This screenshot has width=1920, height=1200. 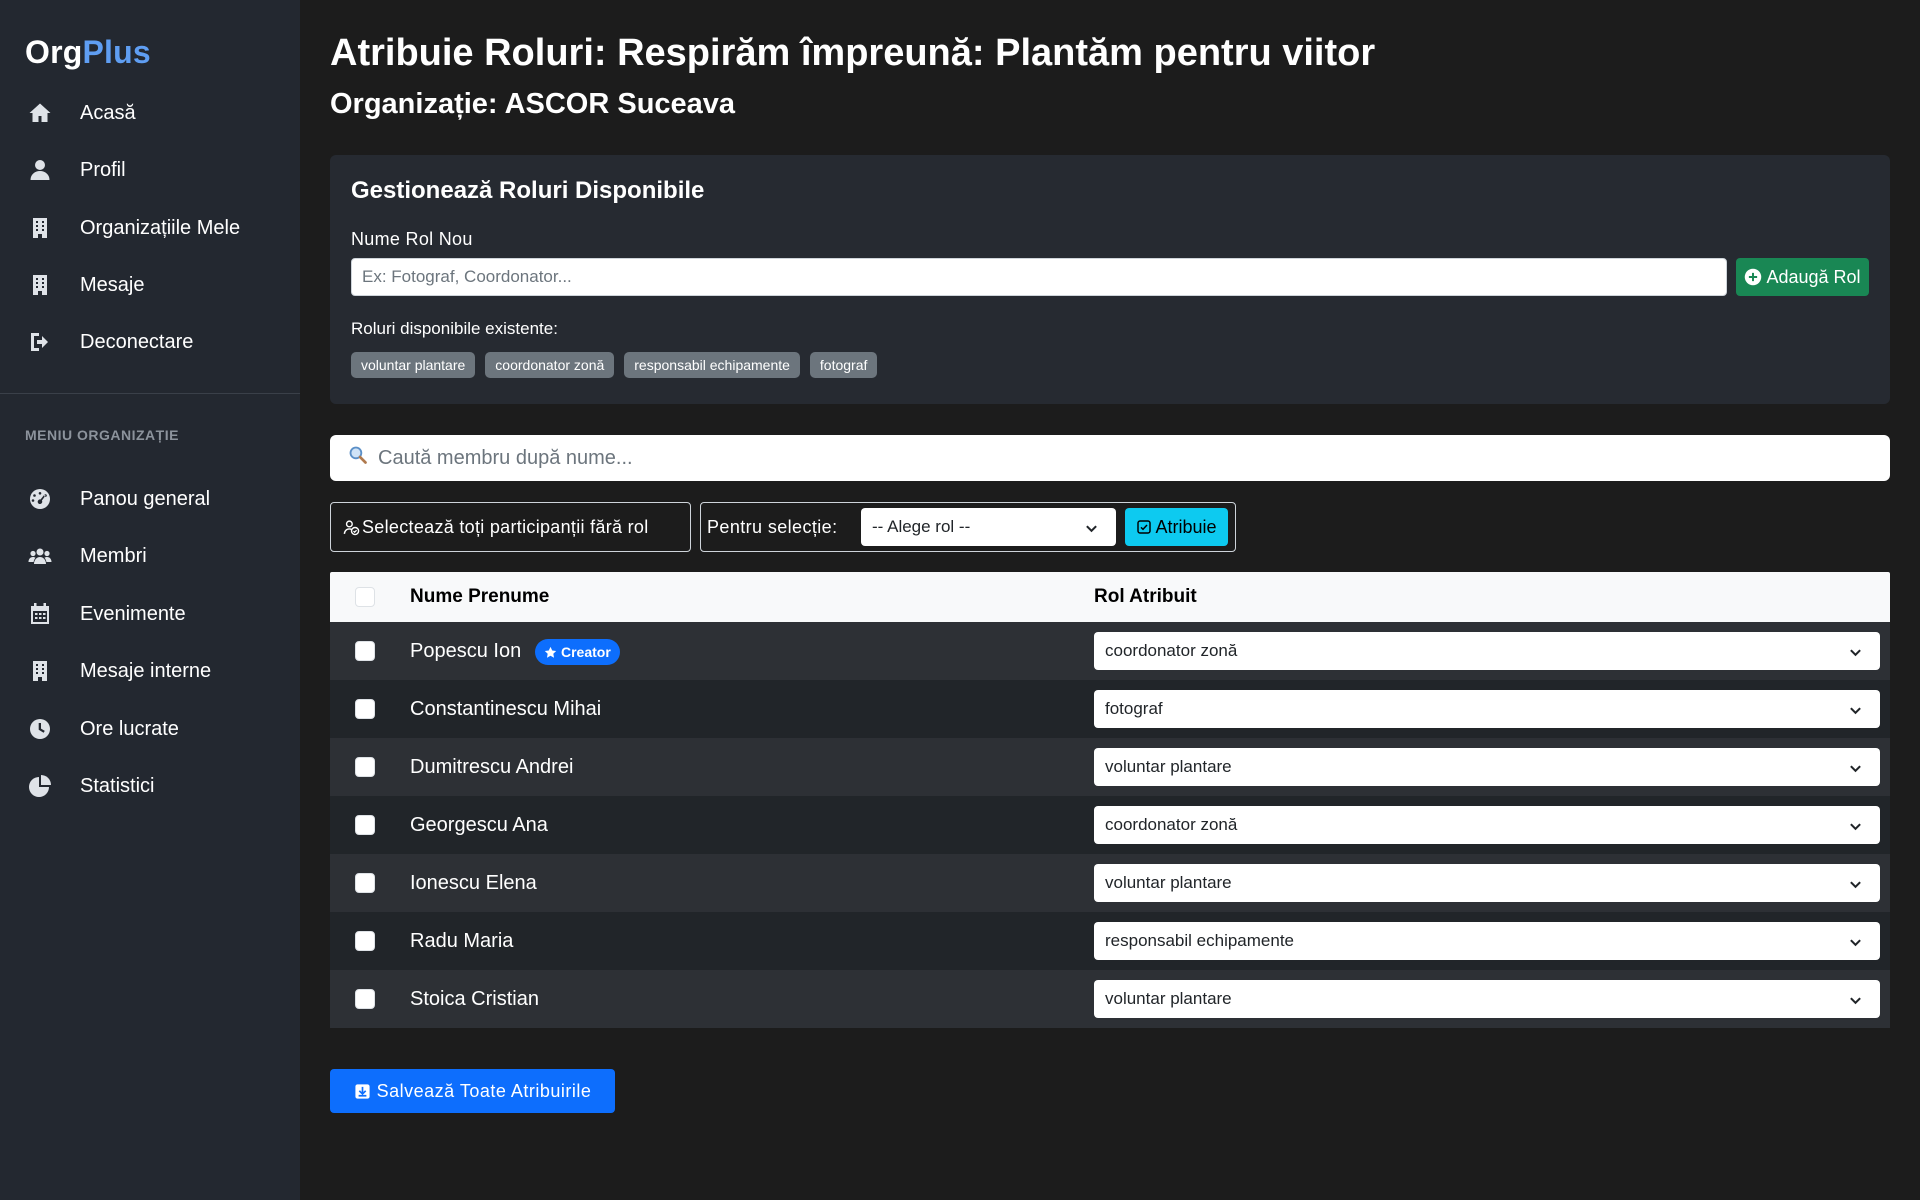 What do you see at coordinates (40, 729) in the screenshot?
I see `clock-icon` at bounding box center [40, 729].